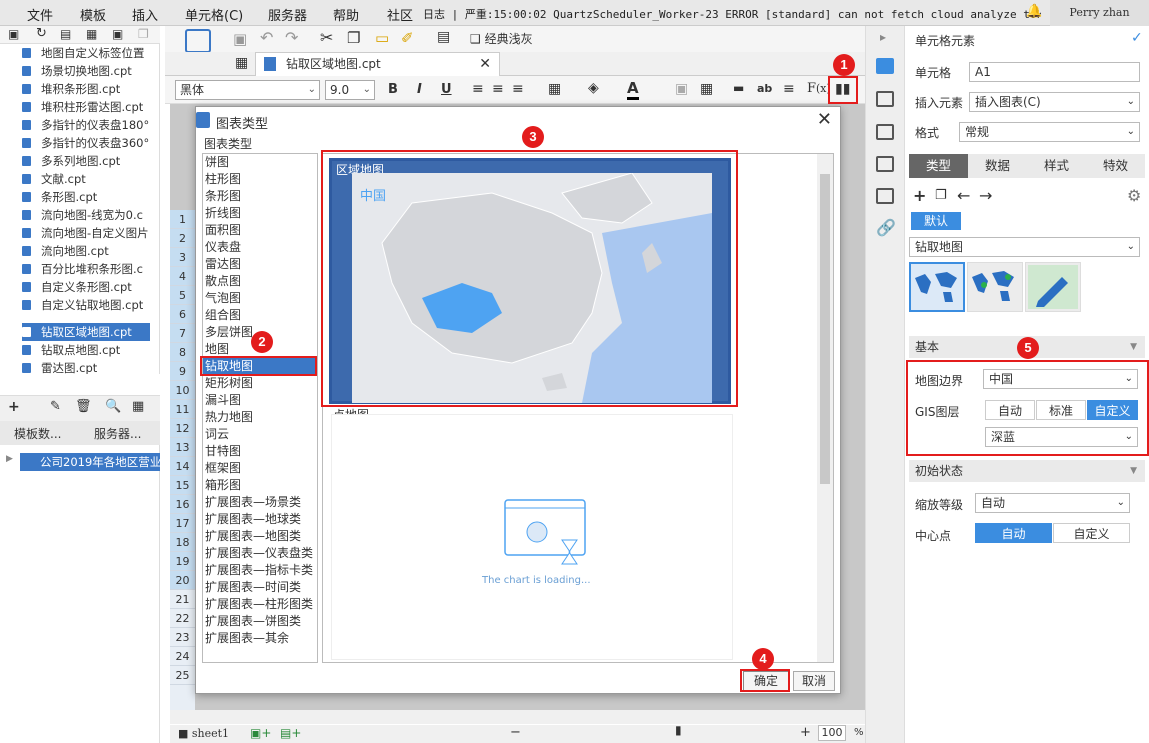 The height and width of the screenshot is (743, 1149). Describe the element at coordinates (259, 604) in the screenshot. I see `chart-type-item: 扩展图表—柱形图类` at that location.